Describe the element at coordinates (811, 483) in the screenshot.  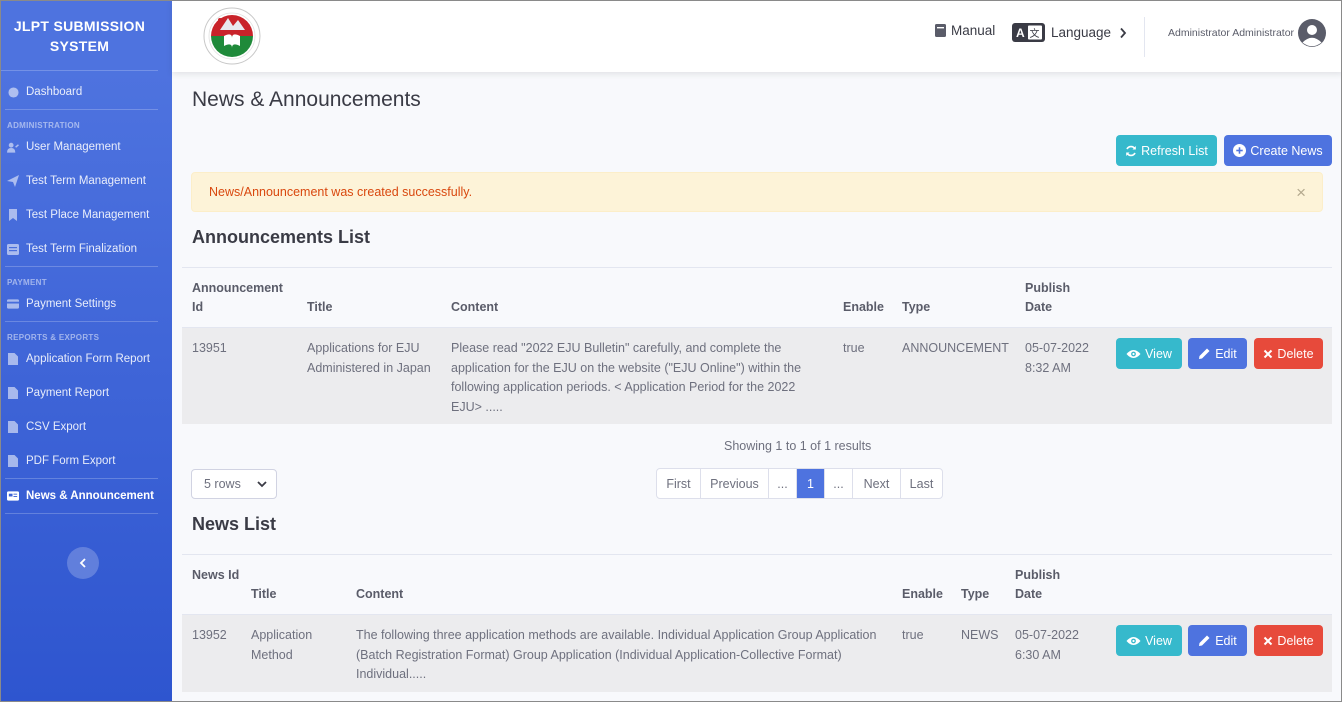
I see `page-current: 1` at that location.